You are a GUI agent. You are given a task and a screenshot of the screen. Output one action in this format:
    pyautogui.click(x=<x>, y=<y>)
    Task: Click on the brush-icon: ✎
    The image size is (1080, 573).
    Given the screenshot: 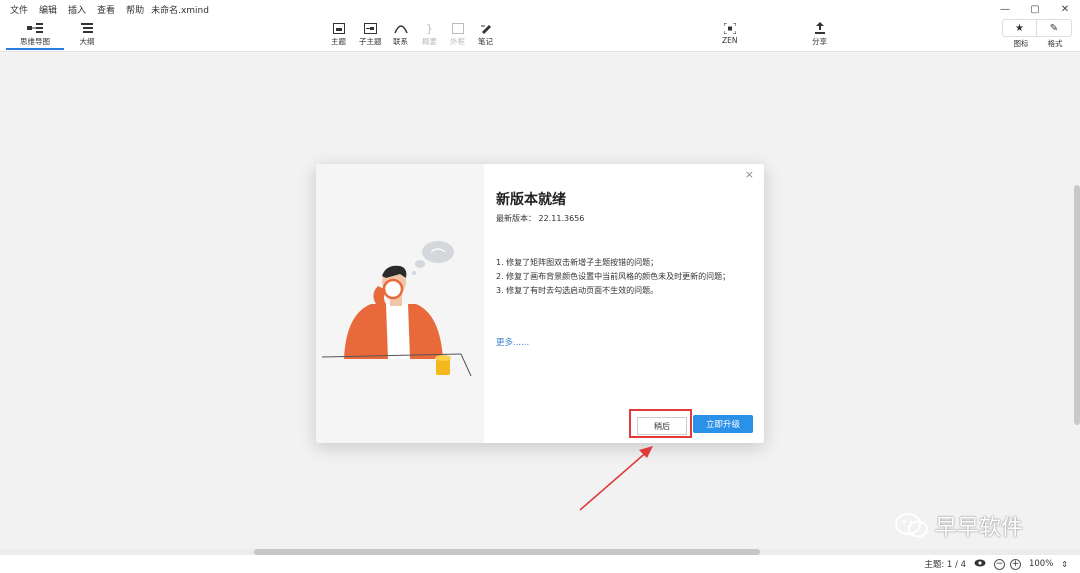 What is the action you would take?
    pyautogui.click(x=1054, y=28)
    